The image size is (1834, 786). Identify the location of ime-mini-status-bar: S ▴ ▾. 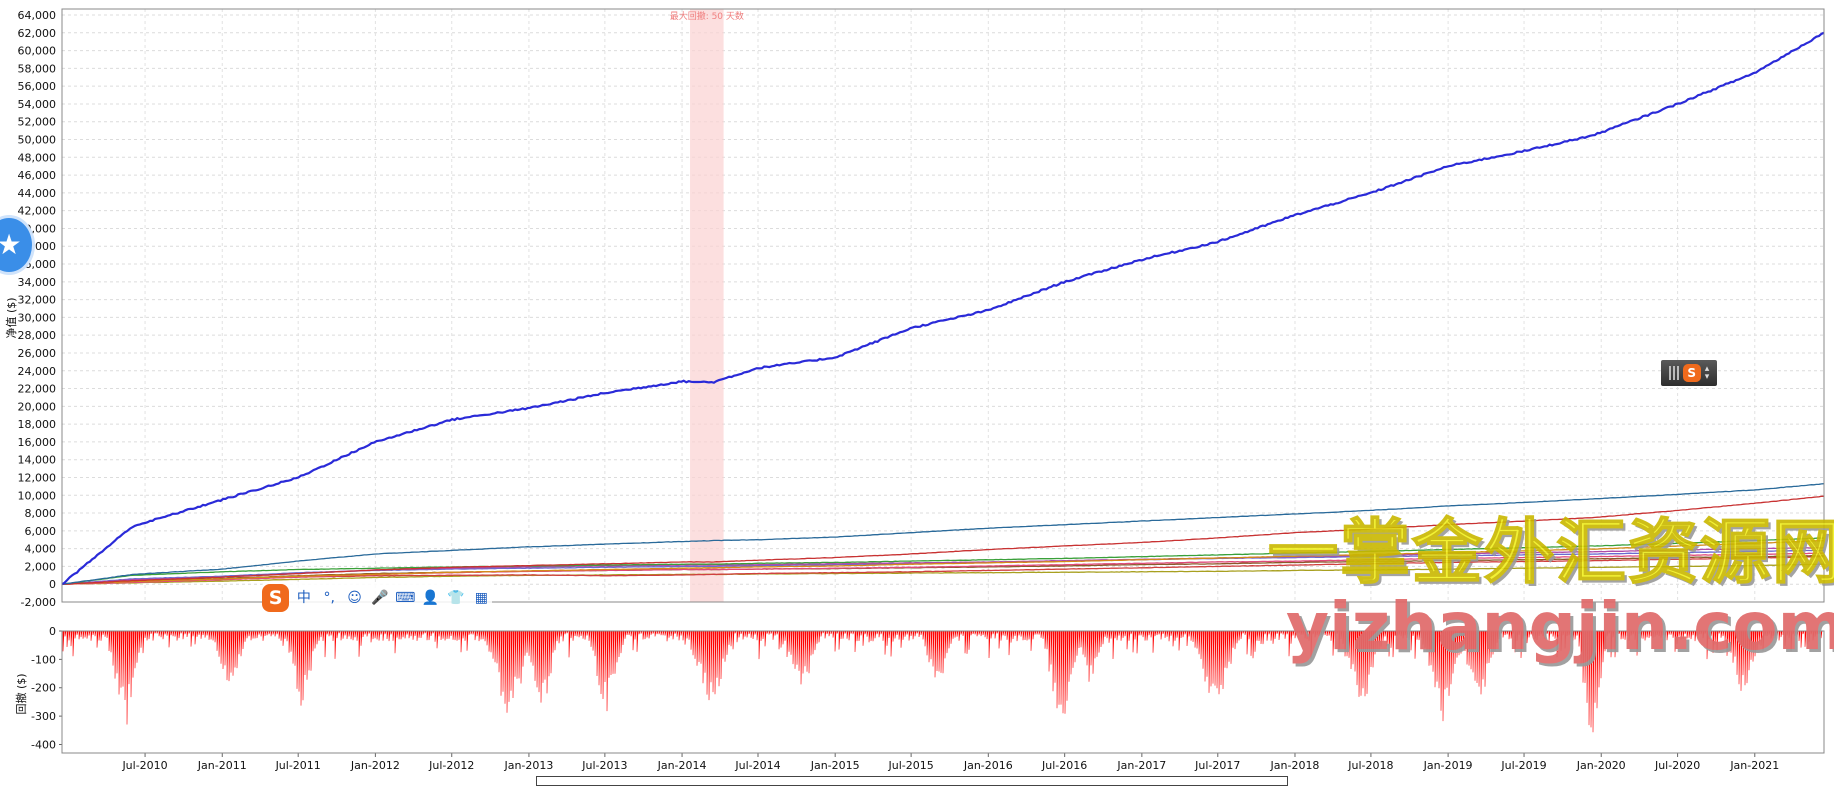
(1689, 373).